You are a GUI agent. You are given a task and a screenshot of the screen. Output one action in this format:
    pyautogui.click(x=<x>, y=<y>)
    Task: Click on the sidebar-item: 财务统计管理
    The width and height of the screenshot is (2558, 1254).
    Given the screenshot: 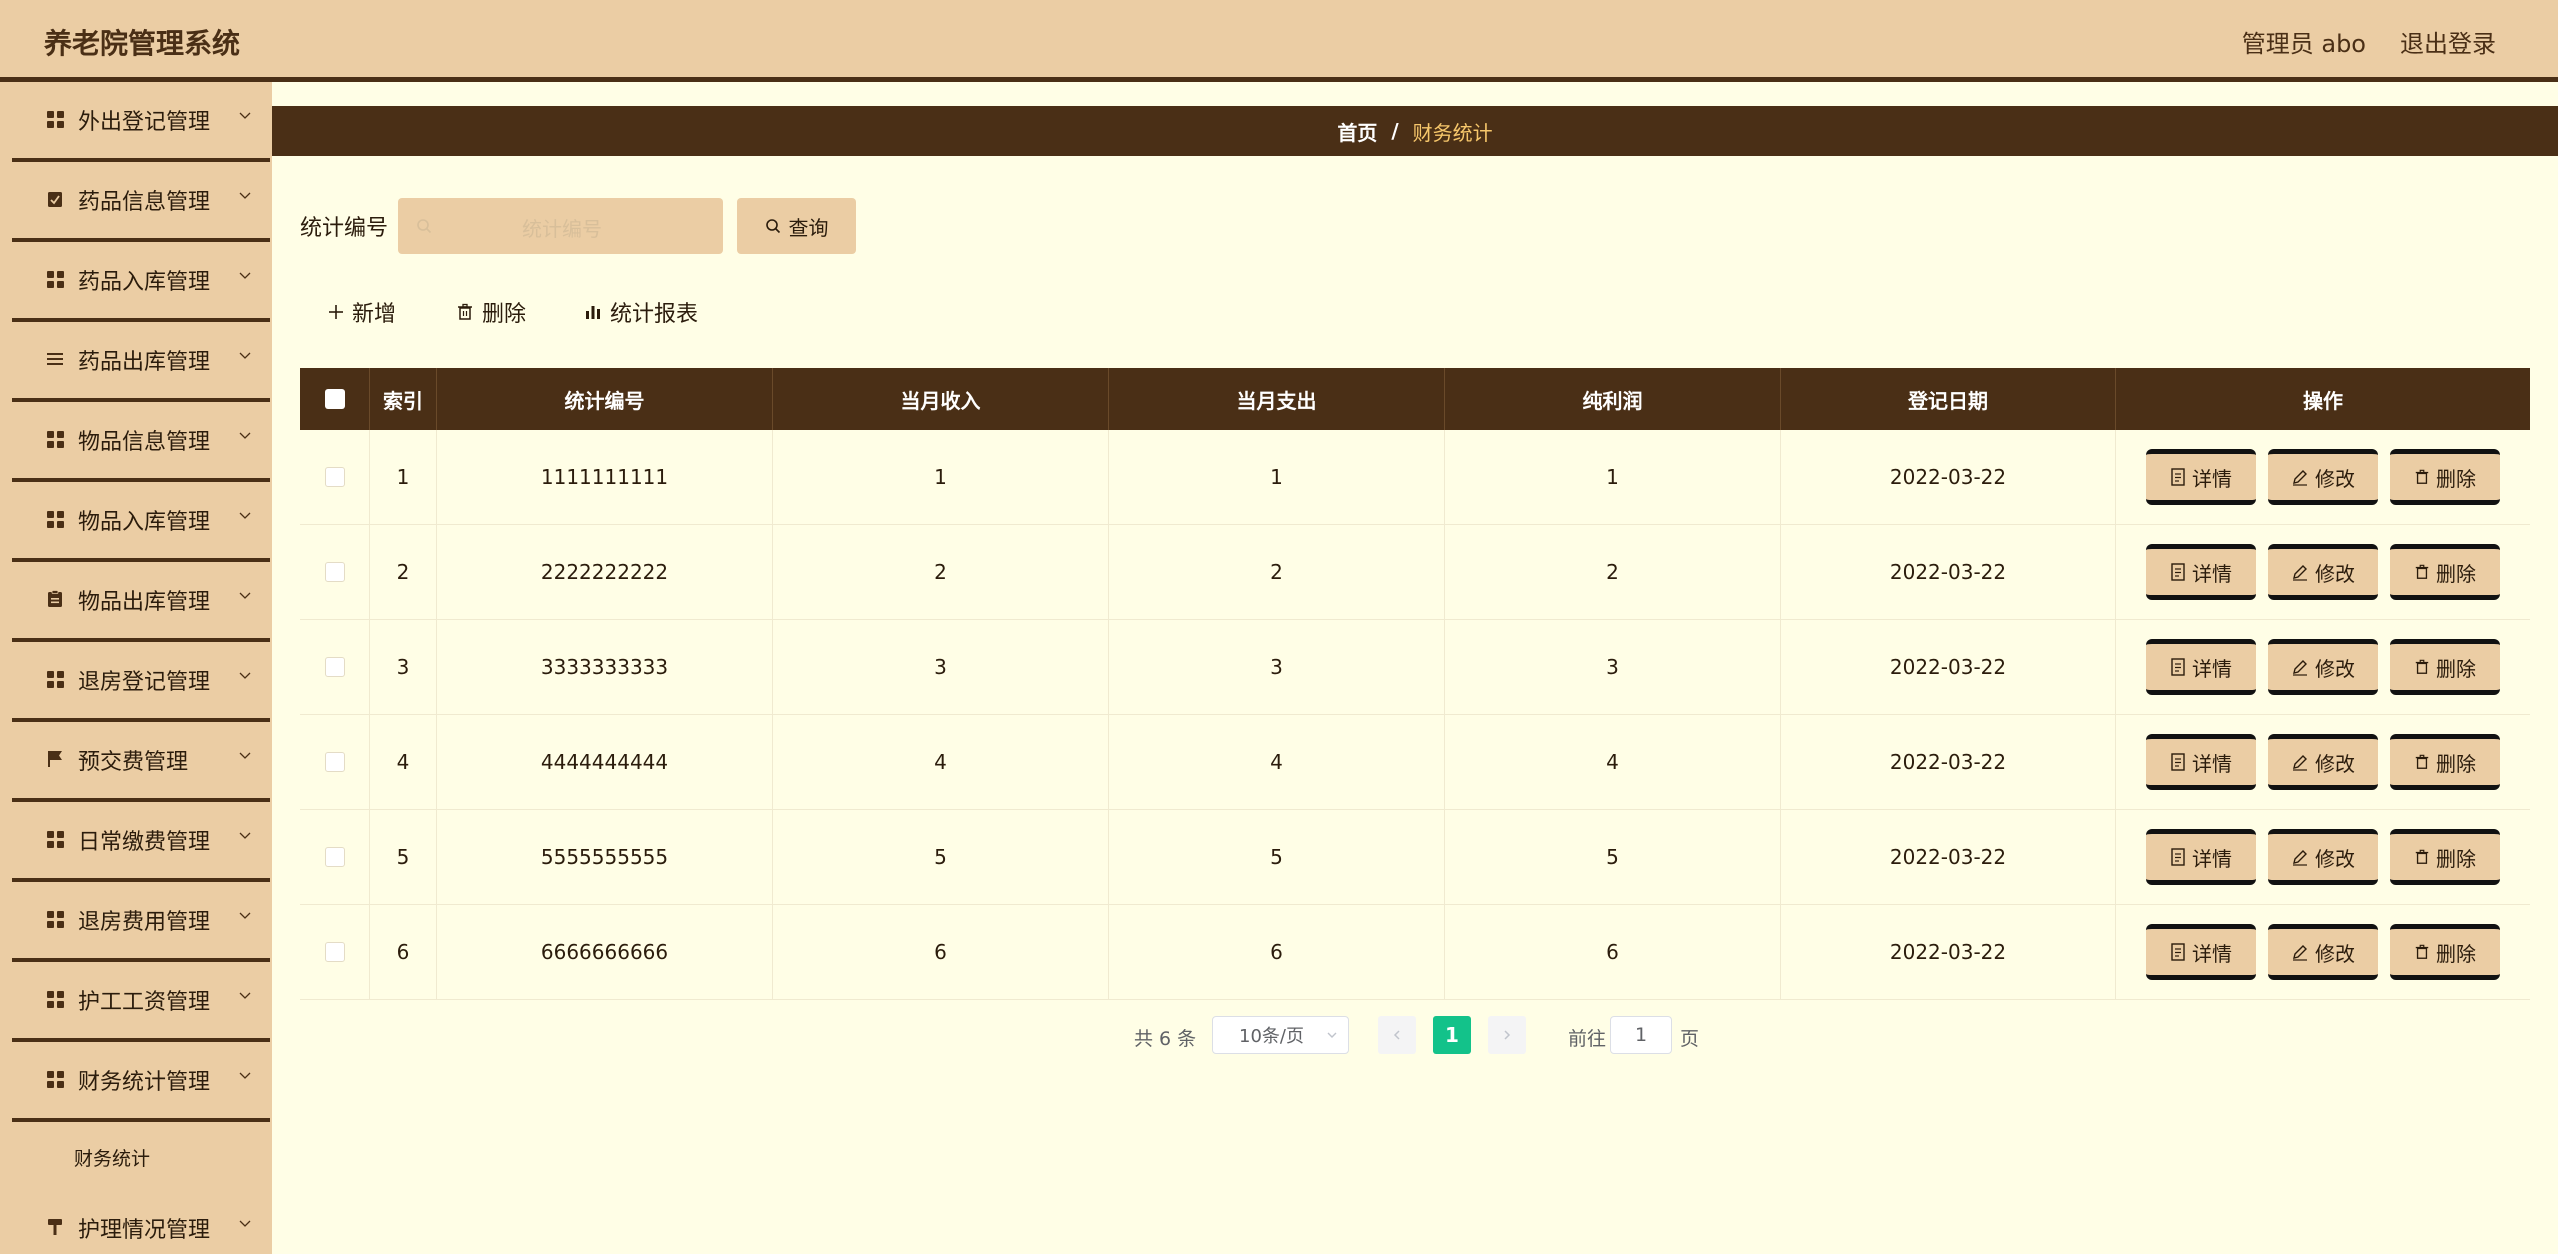 What is the action you would take?
    pyautogui.click(x=141, y=1082)
    